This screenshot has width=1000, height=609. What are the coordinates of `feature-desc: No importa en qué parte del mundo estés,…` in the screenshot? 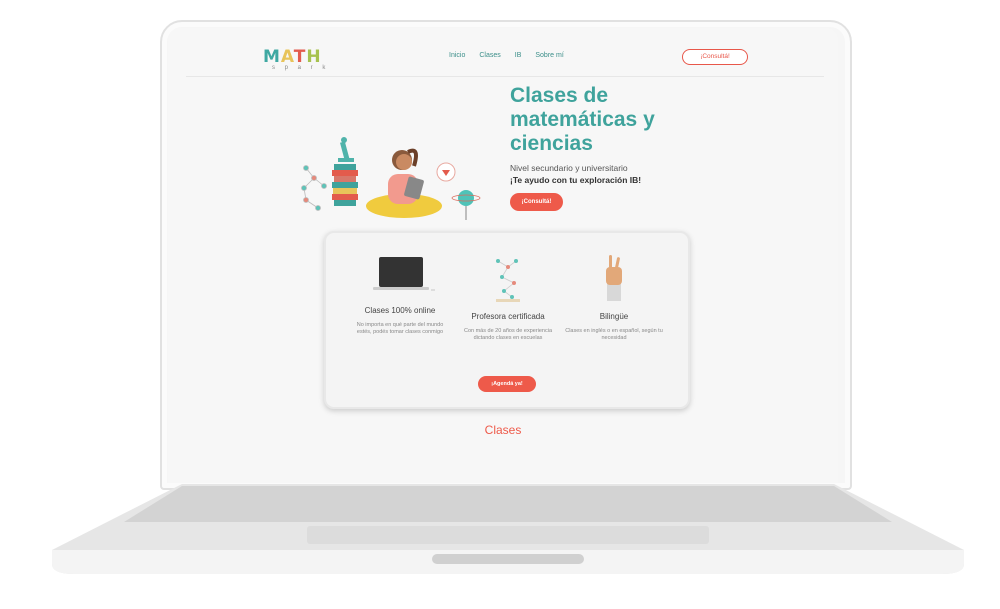 It's located at (400, 328).